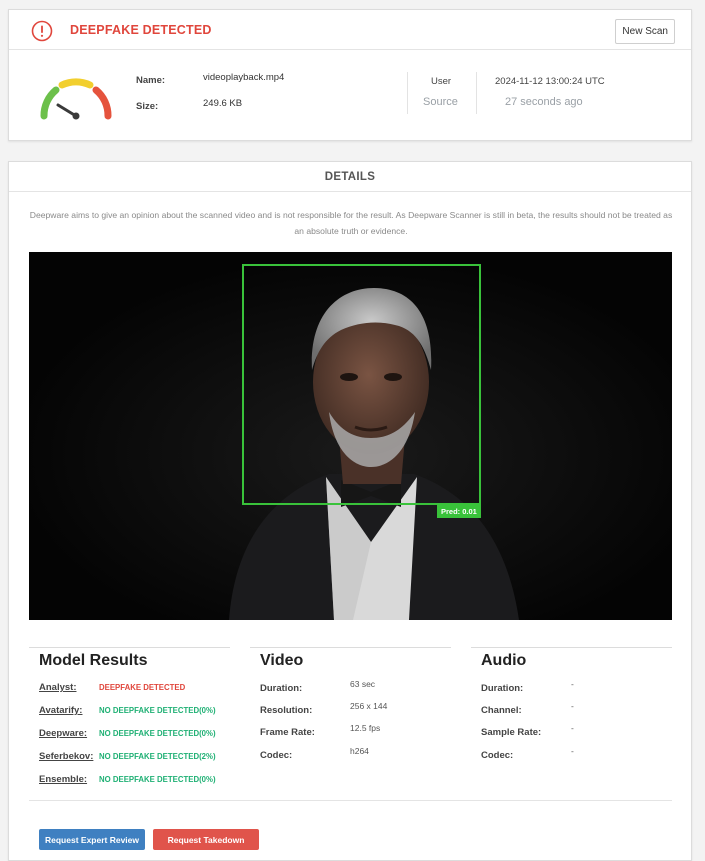 The image size is (705, 861). I want to click on model-deepware-link: Deepware:, so click(63, 733).